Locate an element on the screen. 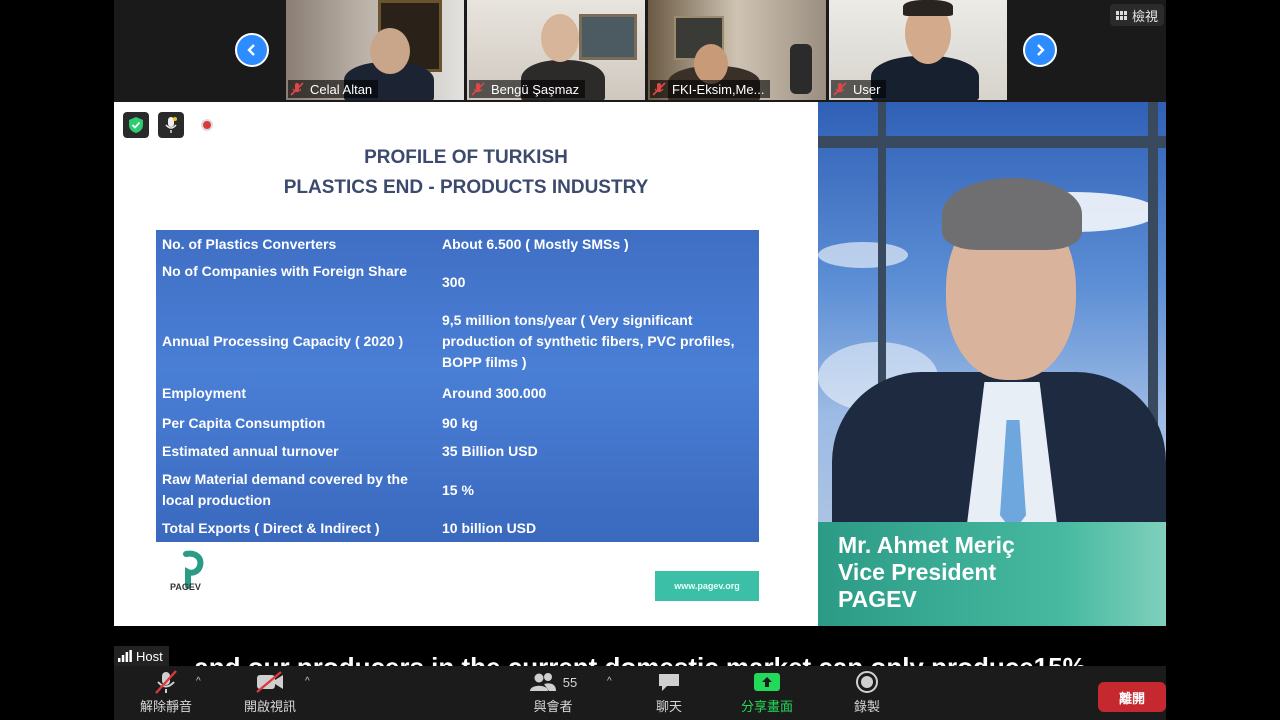 This screenshot has height=720, width=1280. participant-name-tag: Celal Altan is located at coordinates (333, 89).